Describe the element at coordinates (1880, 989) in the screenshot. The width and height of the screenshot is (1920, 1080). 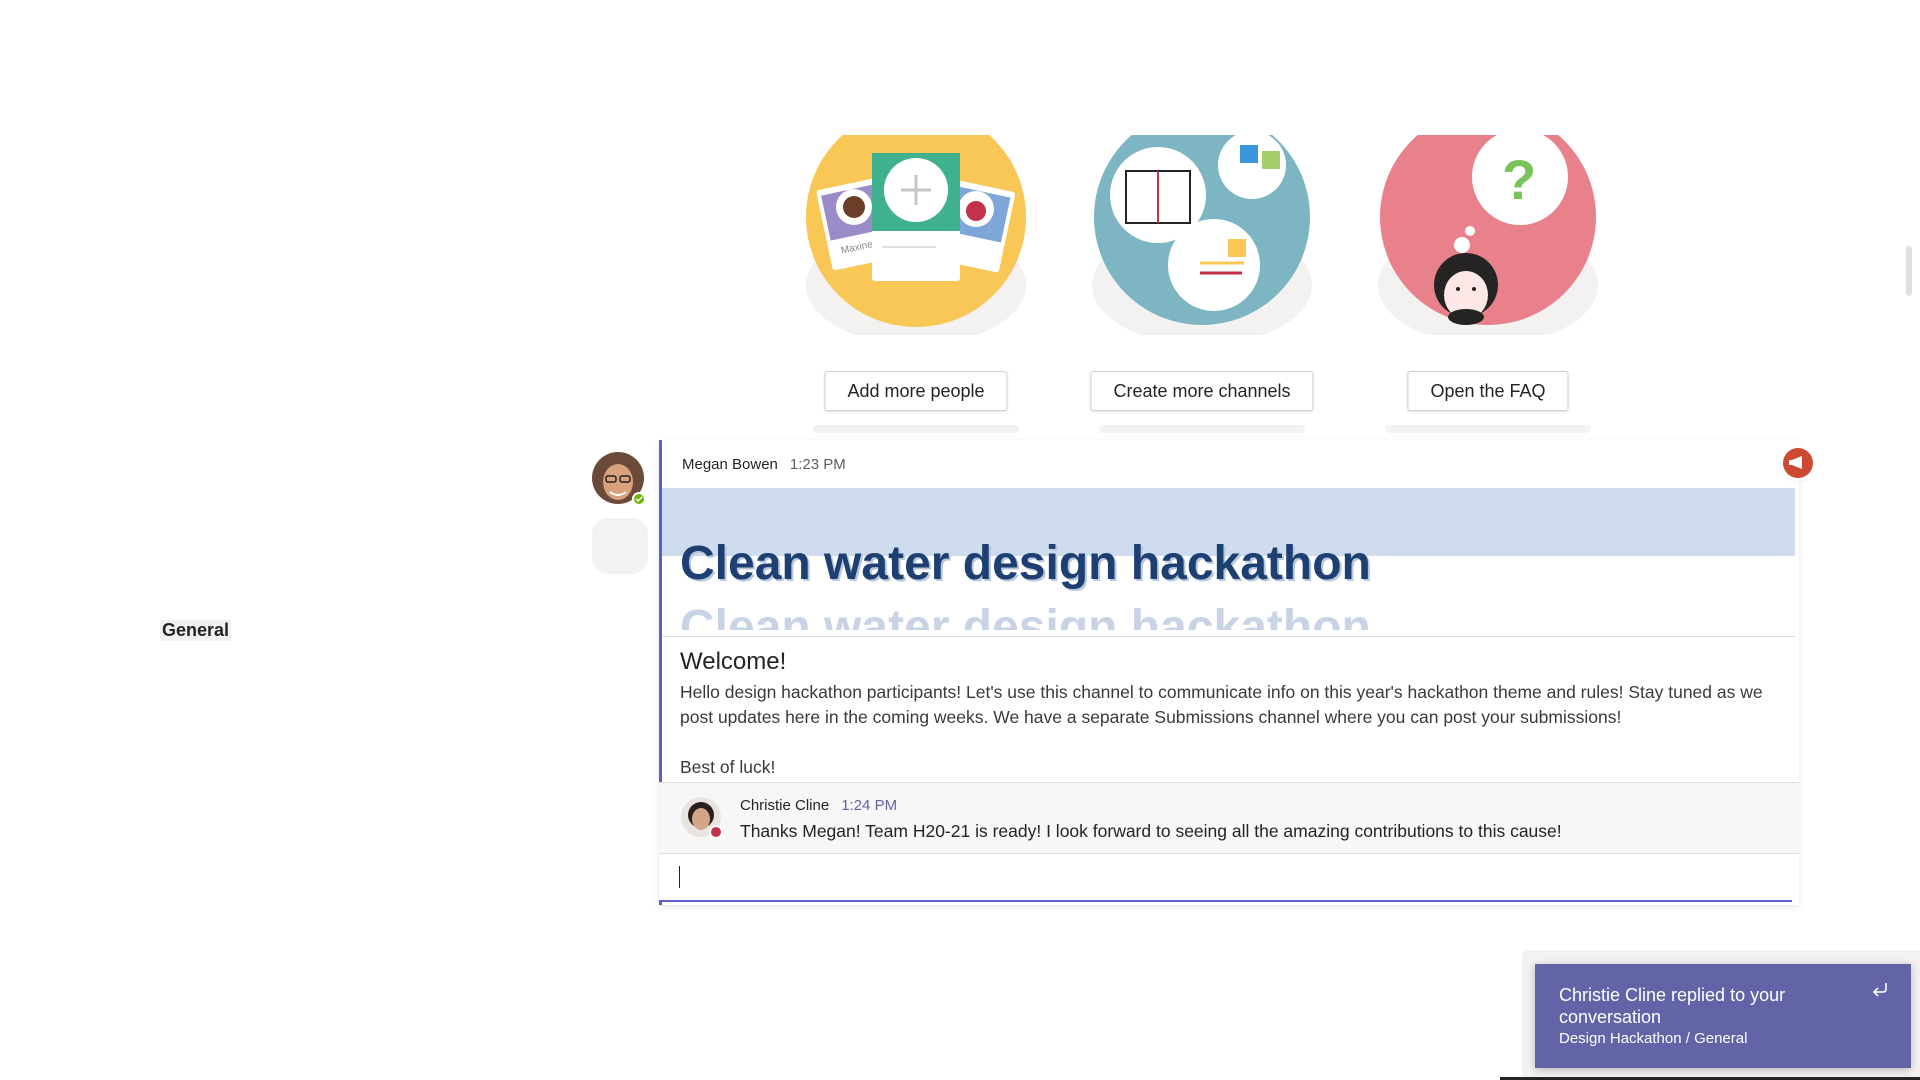
I see `reply-arrow-icon` at that location.